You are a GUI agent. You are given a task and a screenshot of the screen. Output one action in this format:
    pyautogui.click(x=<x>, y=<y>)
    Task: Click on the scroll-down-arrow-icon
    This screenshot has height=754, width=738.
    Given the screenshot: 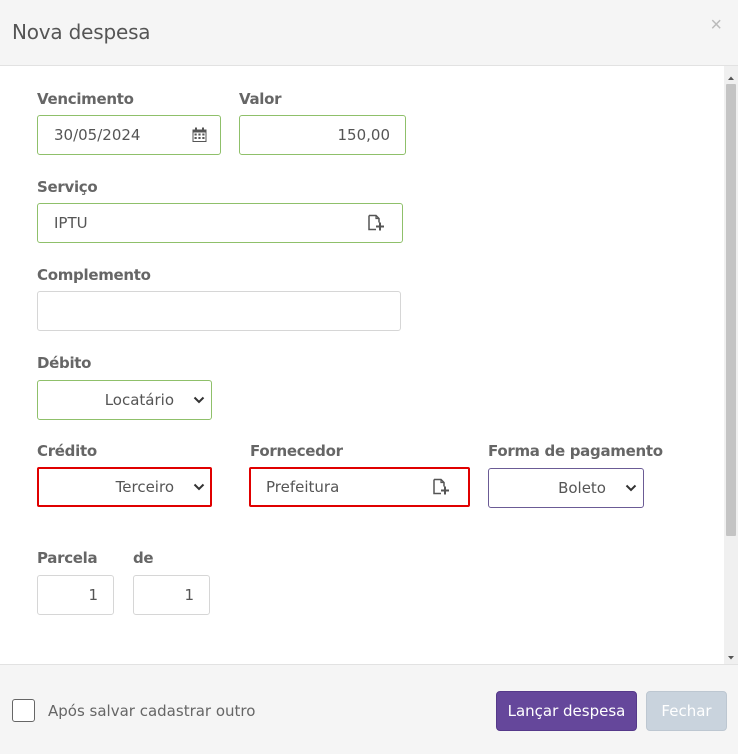 What is the action you would take?
    pyautogui.click(x=731, y=655)
    